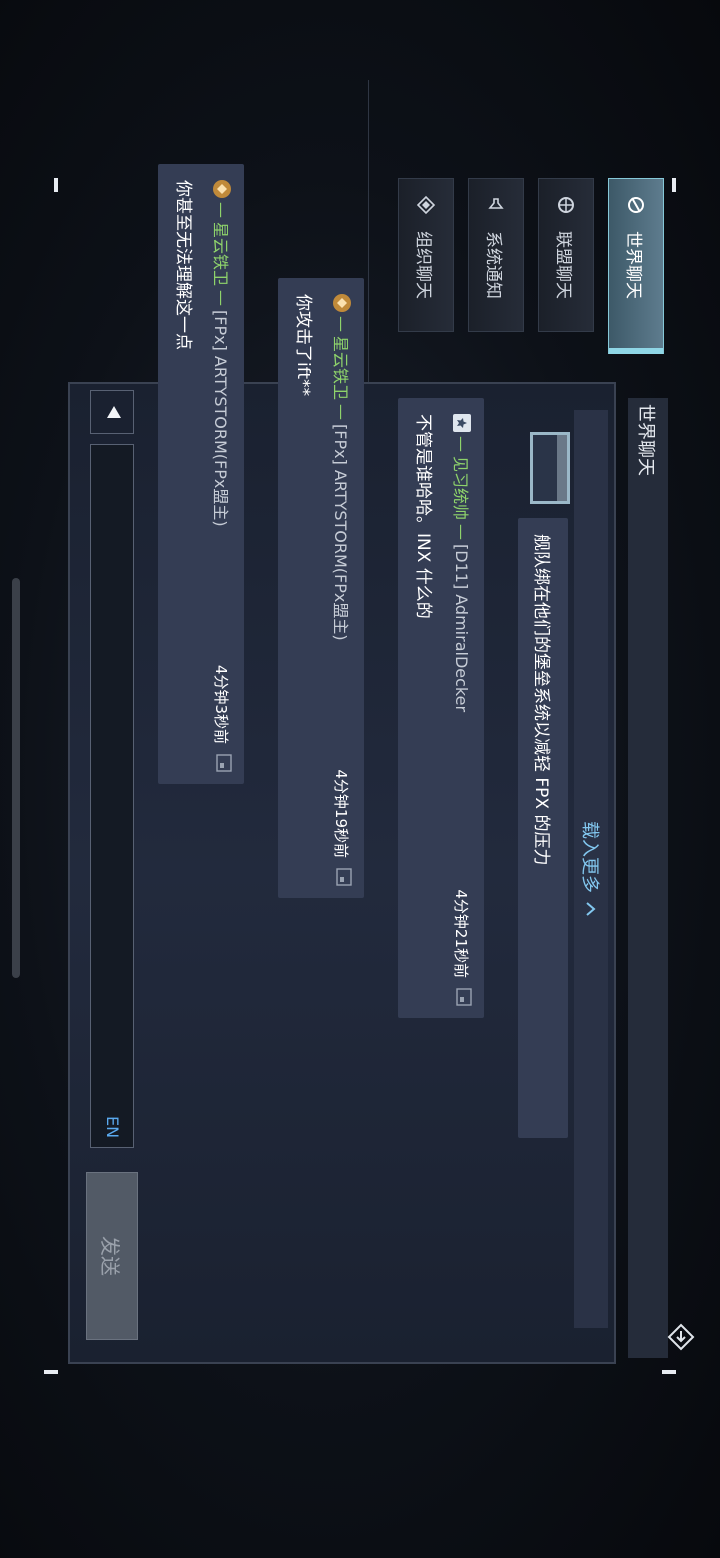 The image size is (720, 1558). I want to click on tab-label: 联盟聊天, so click(563, 265).